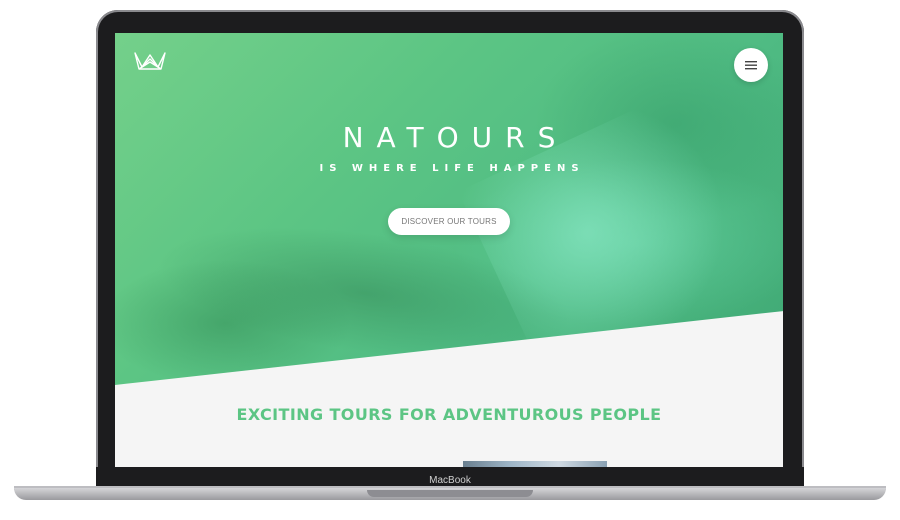  What do you see at coordinates (452, 168) in the screenshot?
I see `hero-subtitle: IS WHERE LIFE HAPPENS` at bounding box center [452, 168].